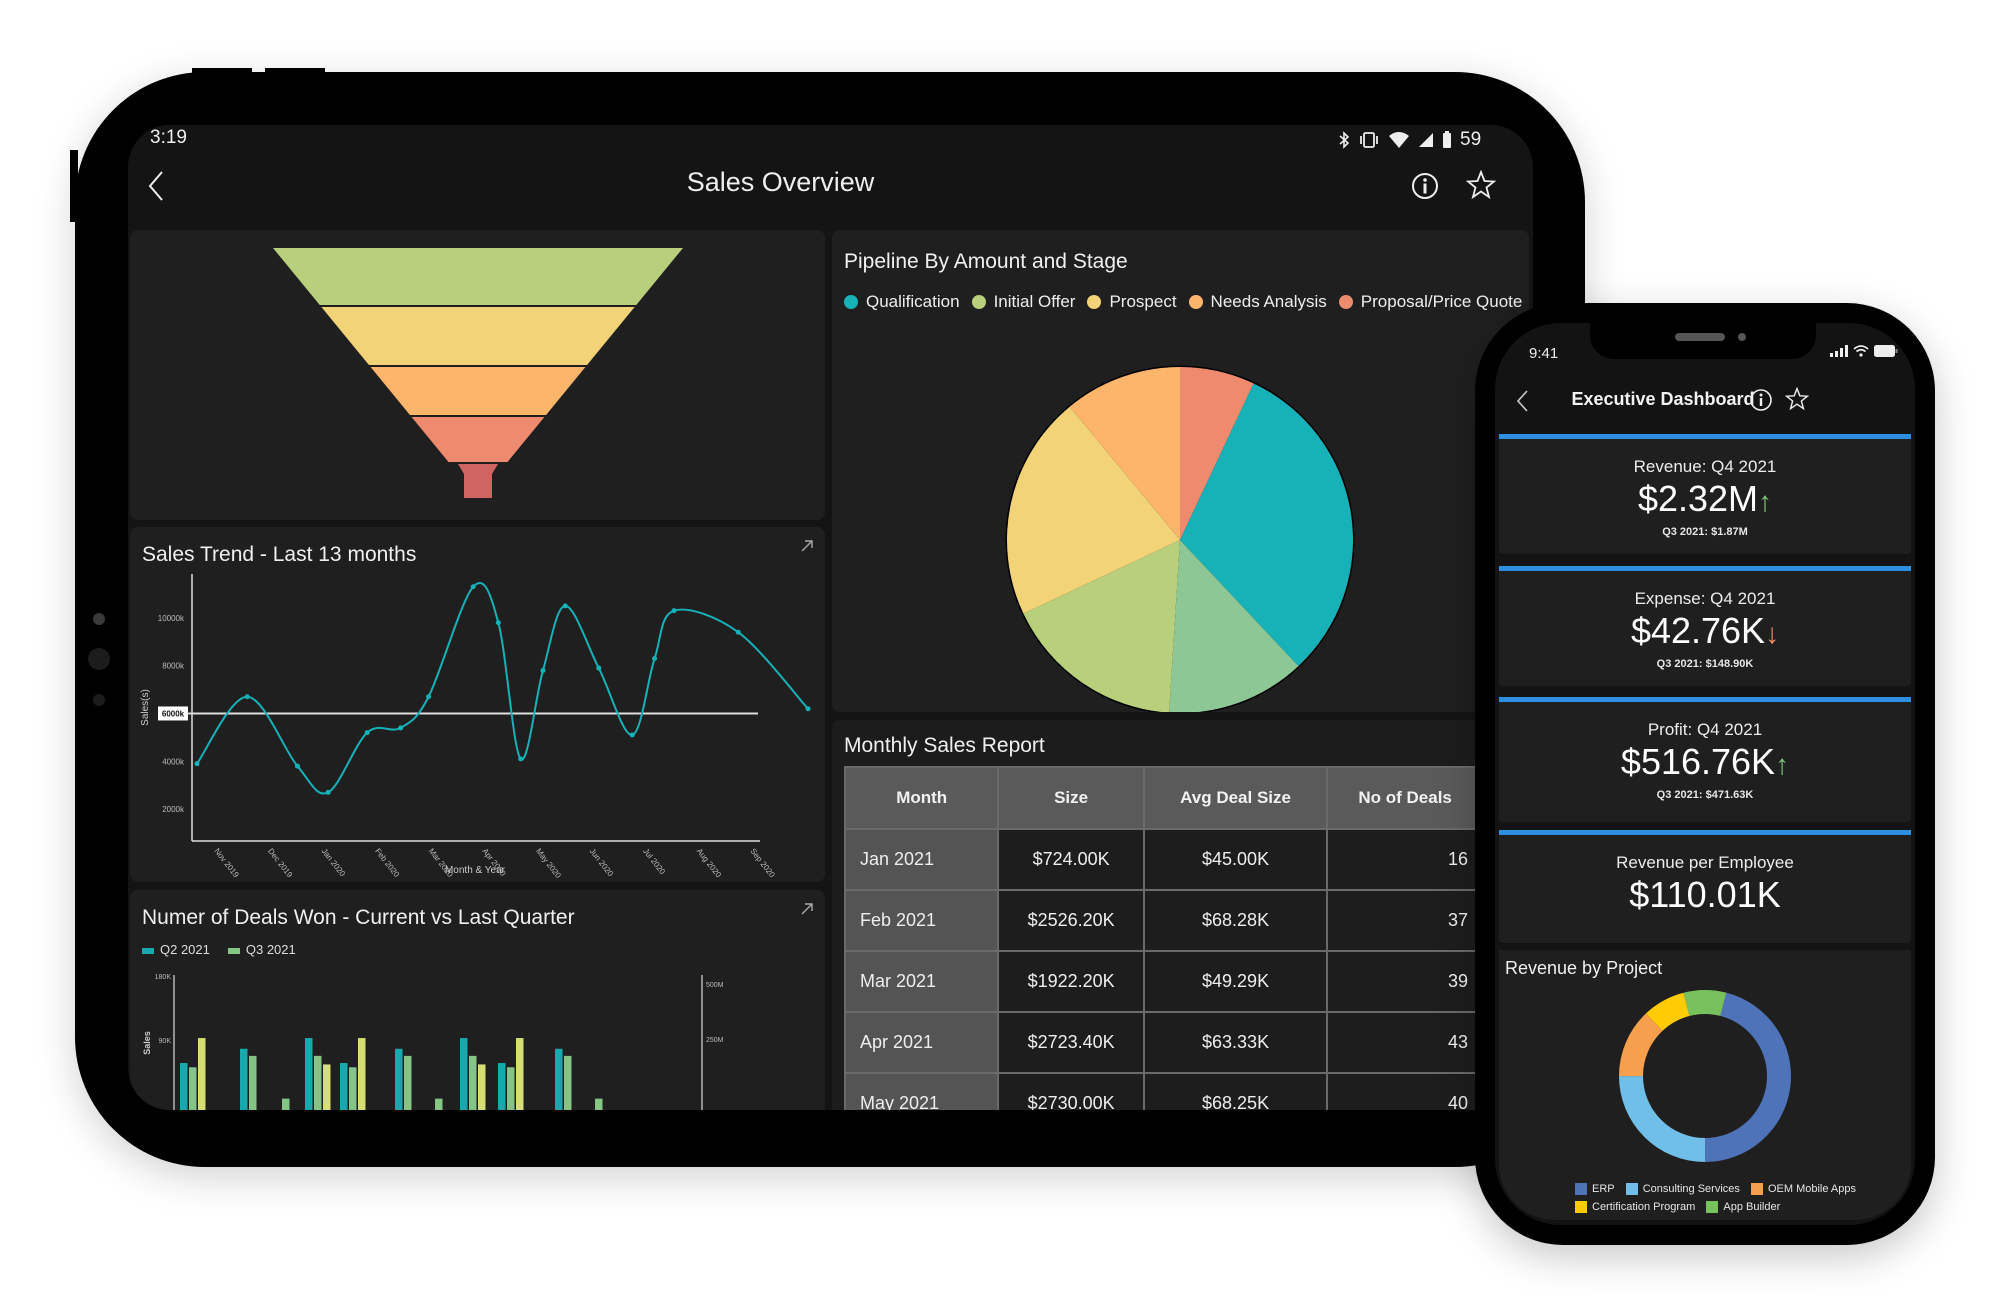 The width and height of the screenshot is (2000, 1313). I want to click on x-tick-label: Aug 2020, so click(709, 863).